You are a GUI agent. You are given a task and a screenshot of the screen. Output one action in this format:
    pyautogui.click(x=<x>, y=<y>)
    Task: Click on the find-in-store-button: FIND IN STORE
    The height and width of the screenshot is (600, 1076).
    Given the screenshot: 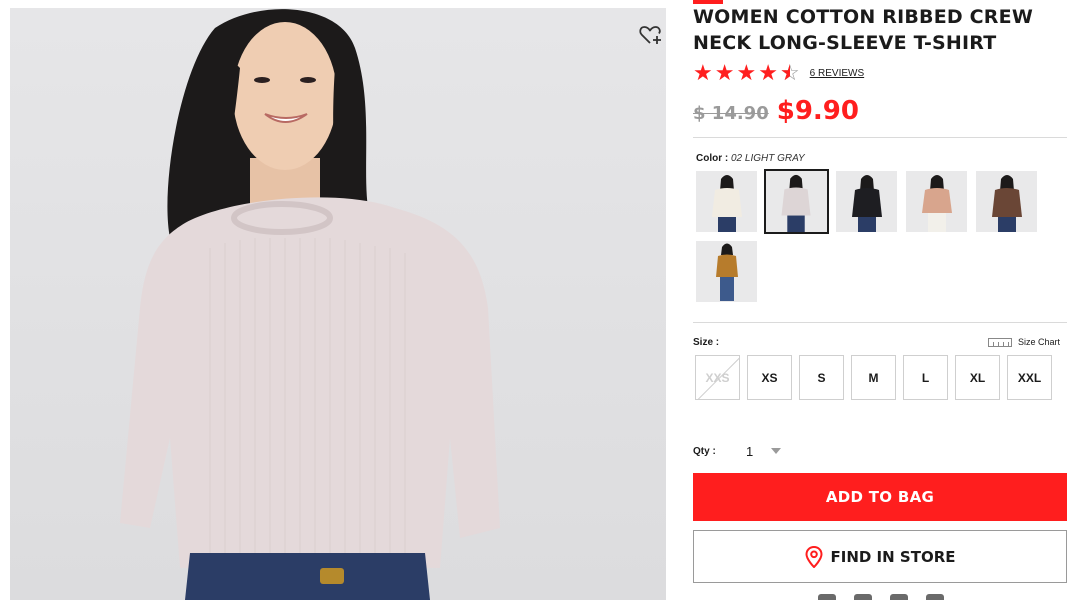 What is the action you would take?
    pyautogui.click(x=880, y=556)
    